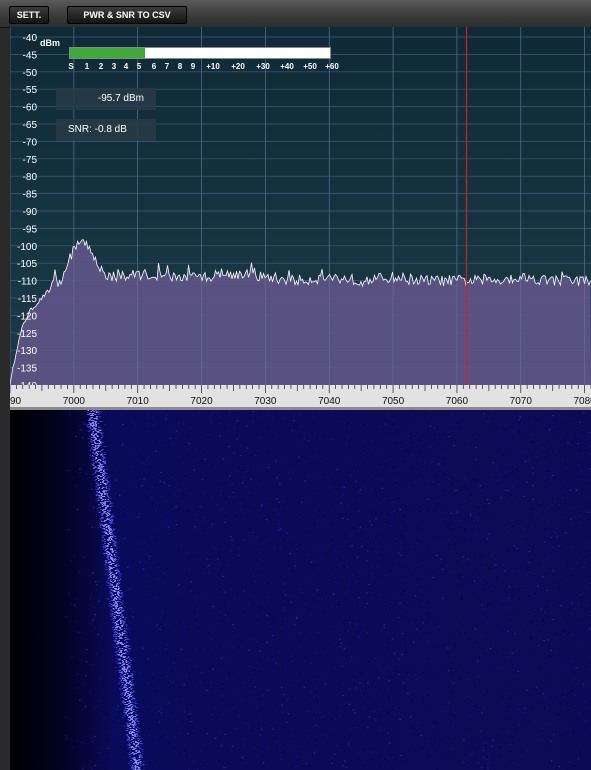  I want to click on export-csv-button: PWR & SNR TO CSV, so click(127, 15).